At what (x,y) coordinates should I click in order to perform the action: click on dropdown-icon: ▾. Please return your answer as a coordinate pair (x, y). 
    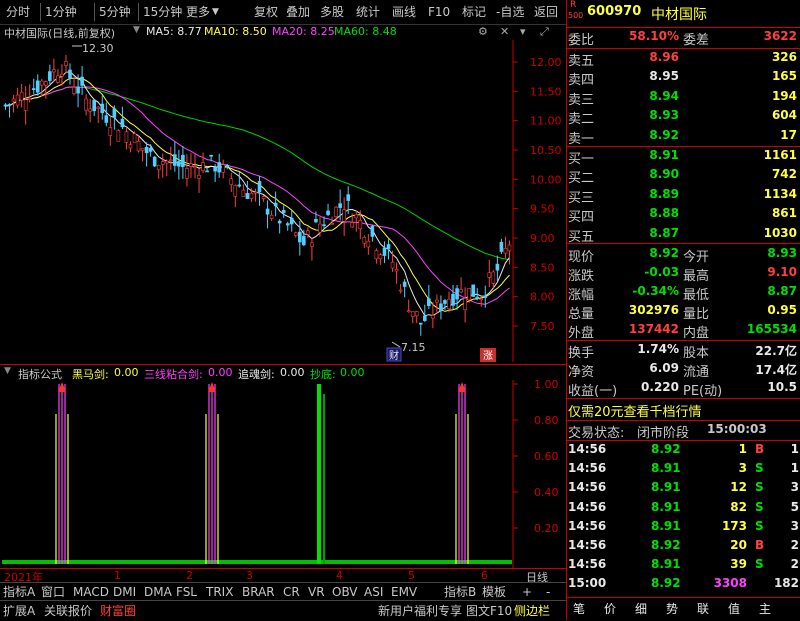
    Looking at the image, I should click on (523, 31).